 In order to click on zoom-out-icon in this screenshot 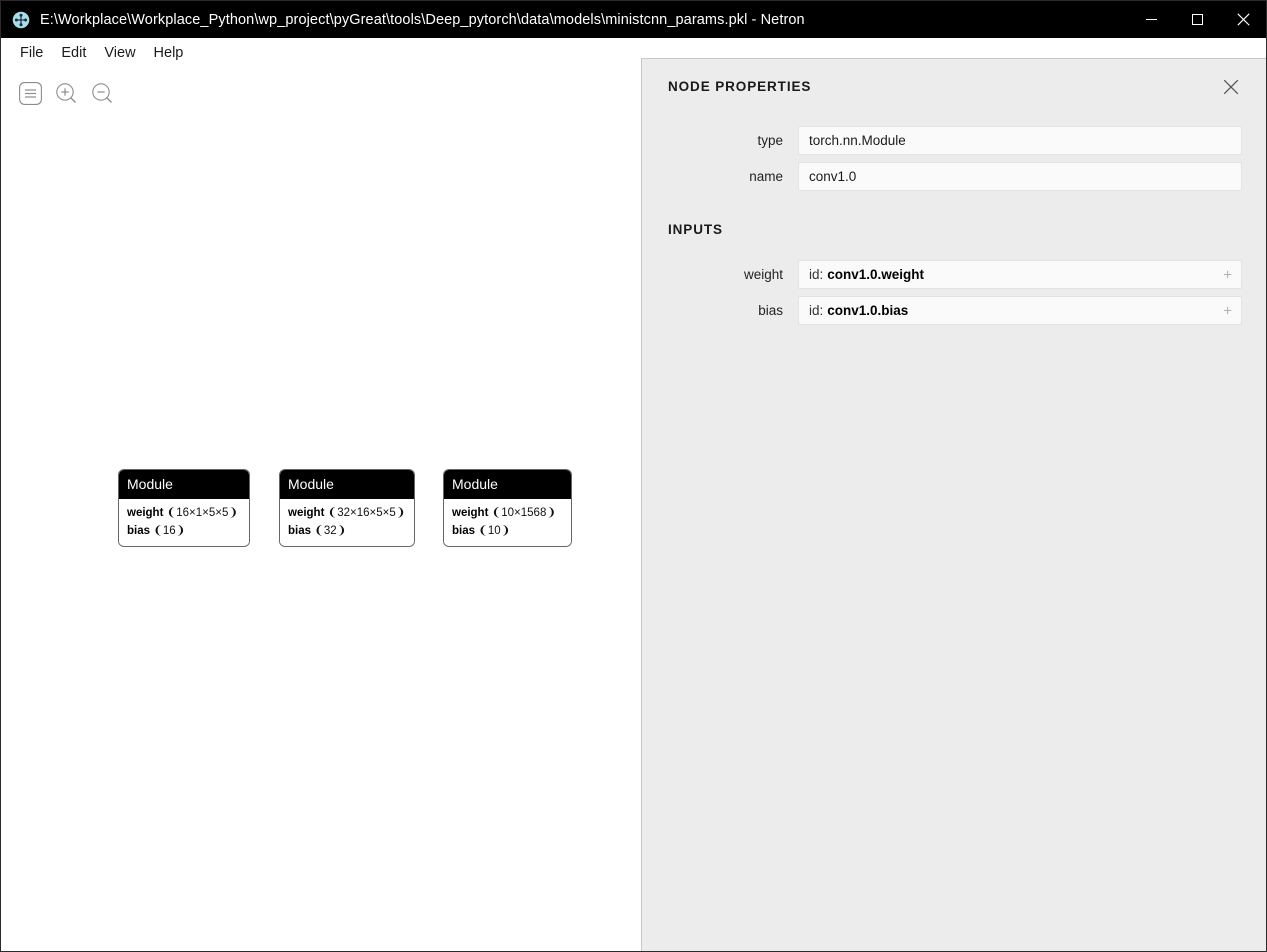, I will do `click(102, 93)`.